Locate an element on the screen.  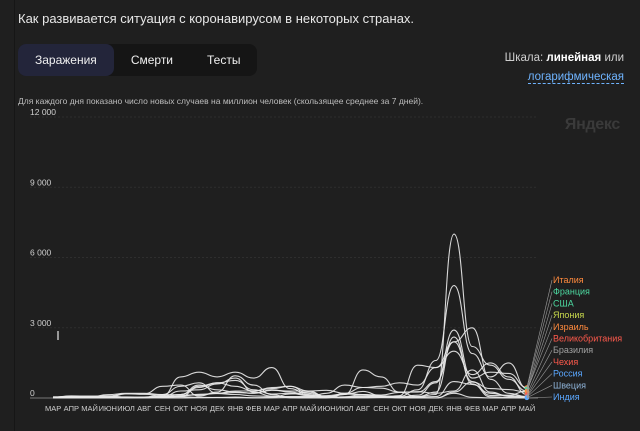
y-tick-label: 3 000 is located at coordinates (41, 323).